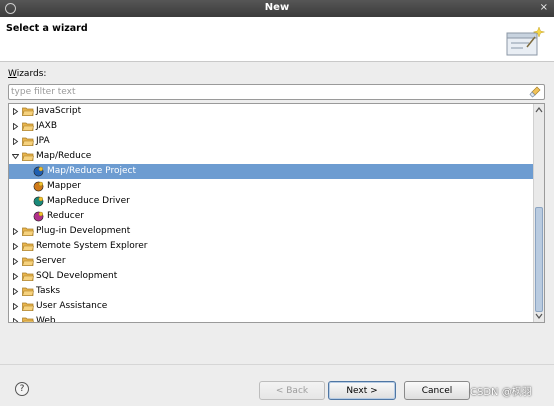 This screenshot has height=406, width=554. Describe the element at coordinates (38, 186) in the screenshot. I see `mapper-icon` at that location.